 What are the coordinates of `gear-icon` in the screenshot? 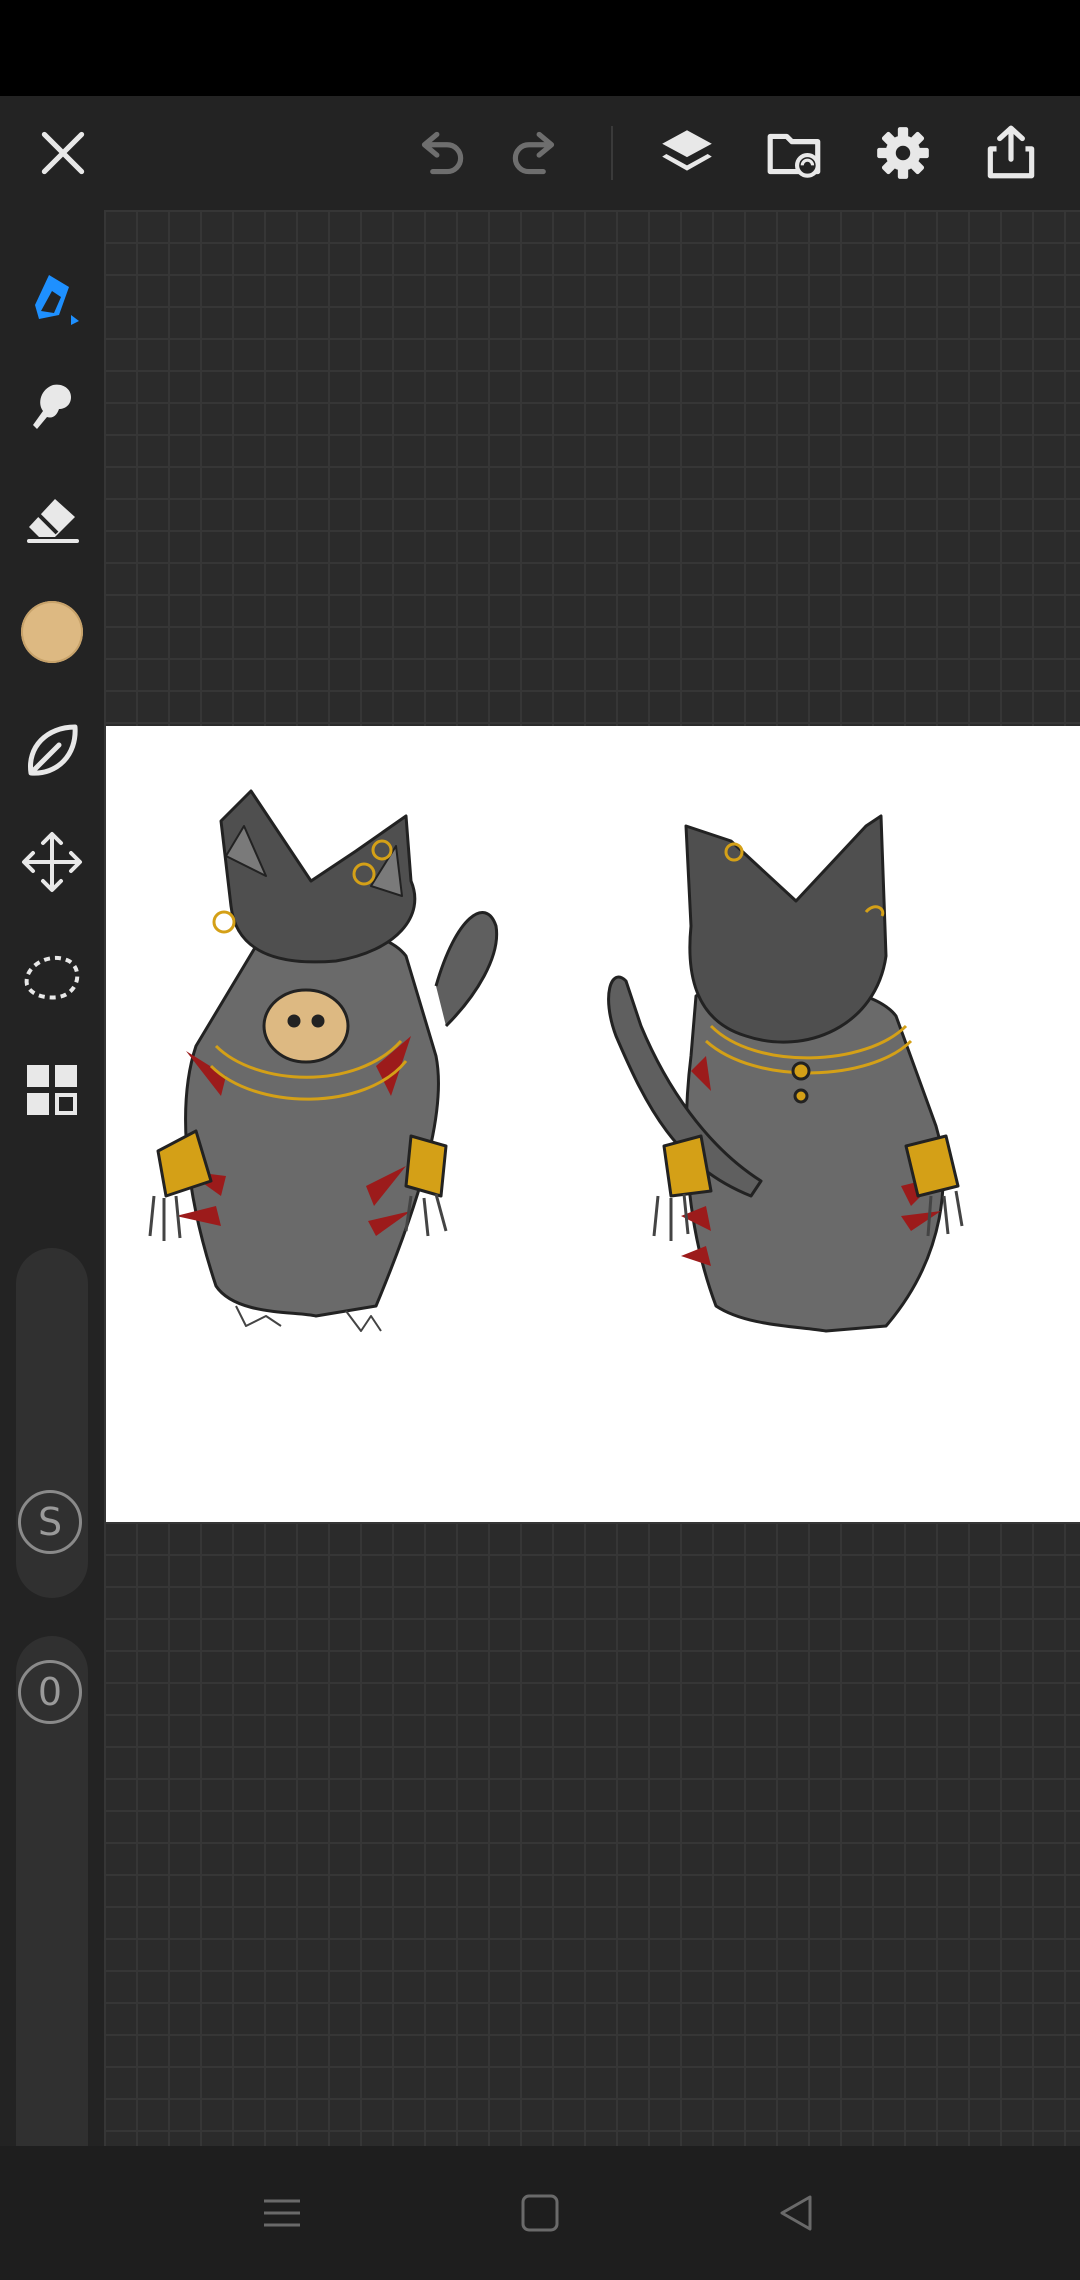 It's located at (903, 153).